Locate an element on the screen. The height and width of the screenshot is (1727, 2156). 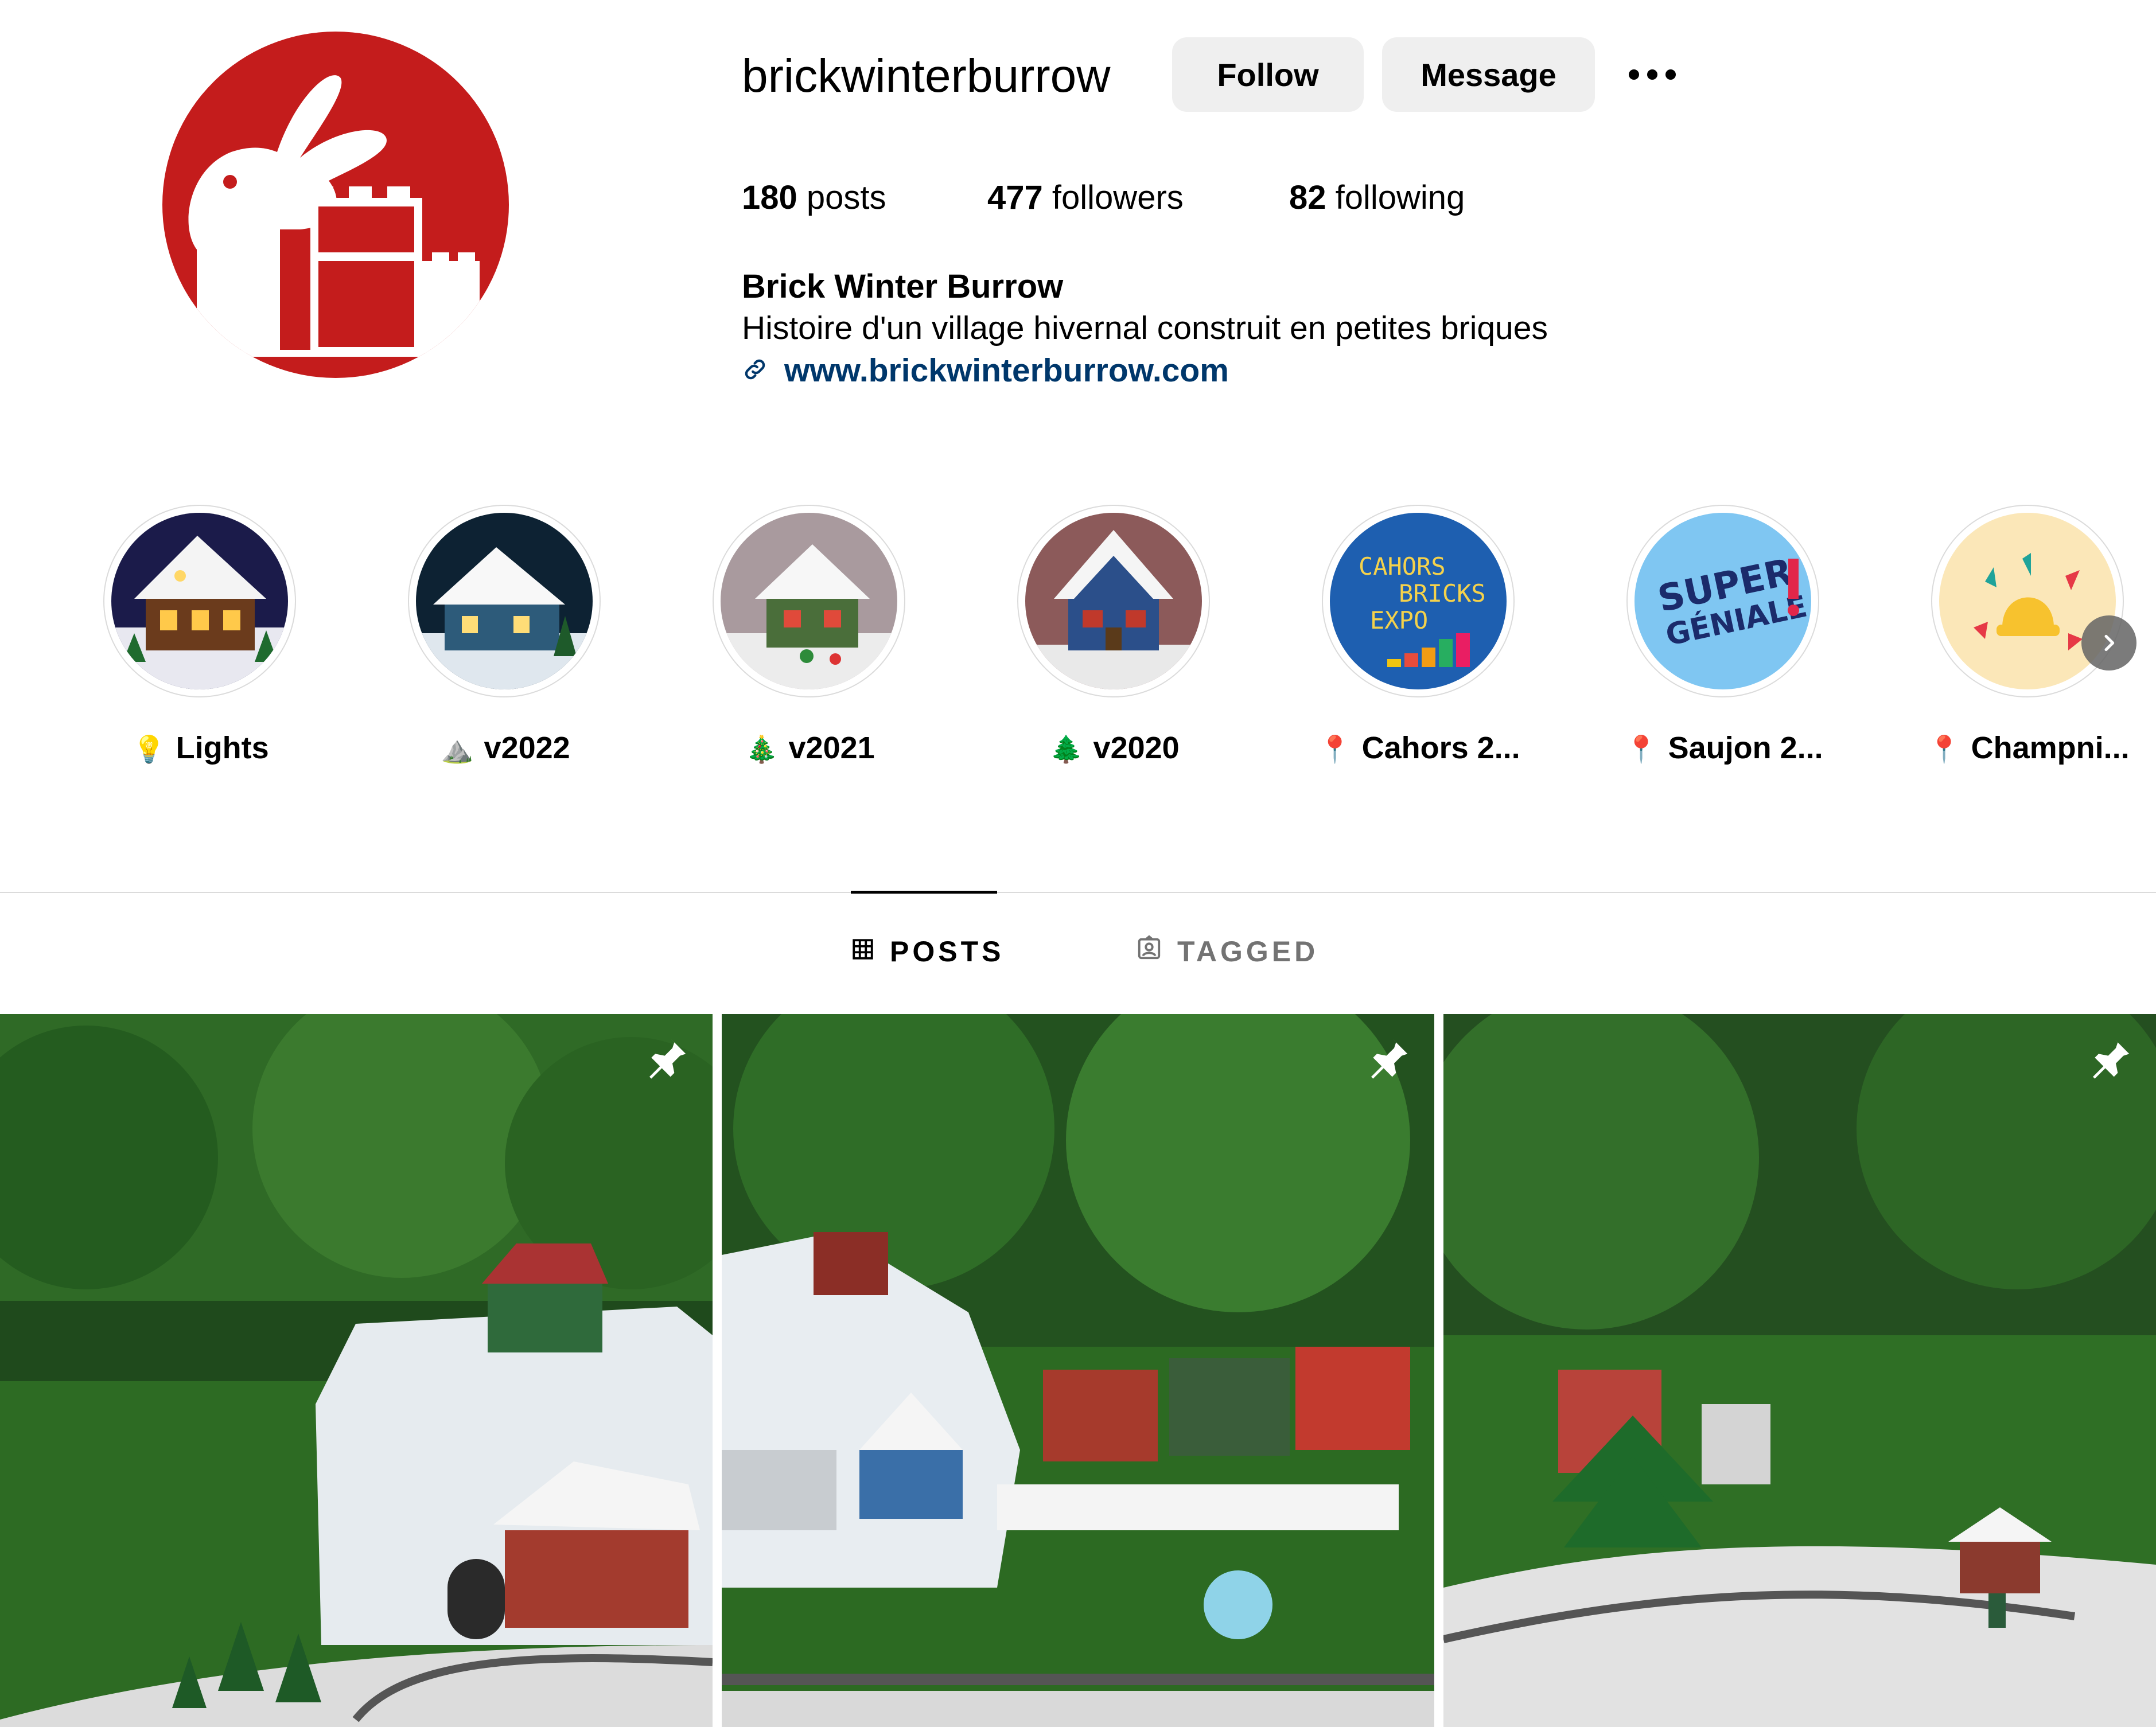
more-options-icon is located at coordinates (1652, 75).